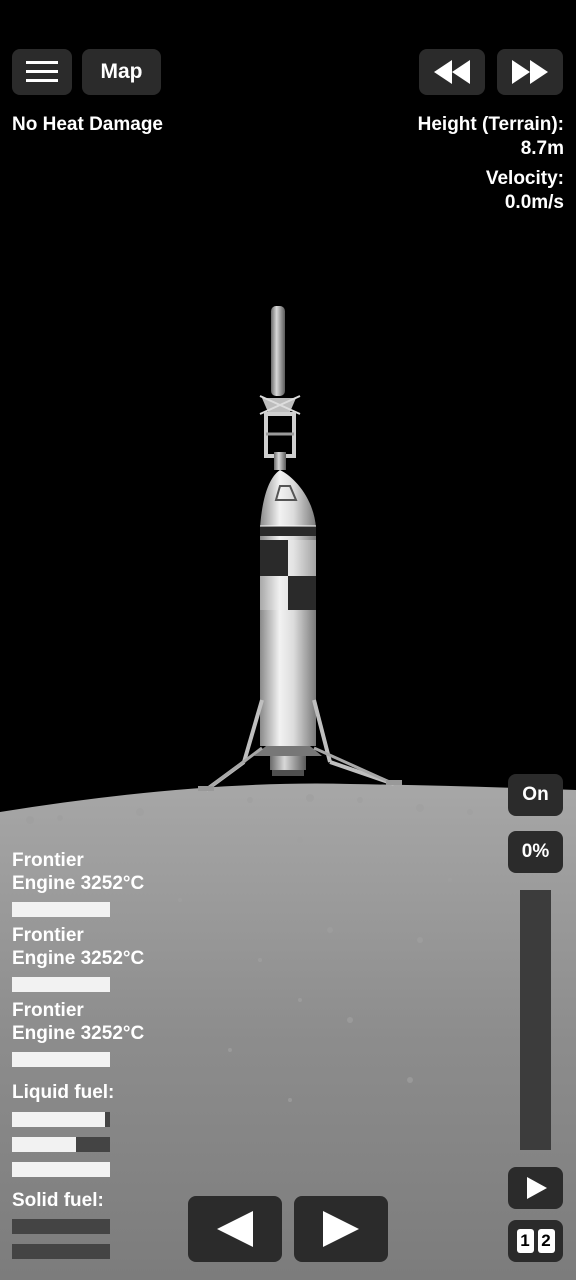  I want to click on engine-3-health-fill, so click(61, 1059).